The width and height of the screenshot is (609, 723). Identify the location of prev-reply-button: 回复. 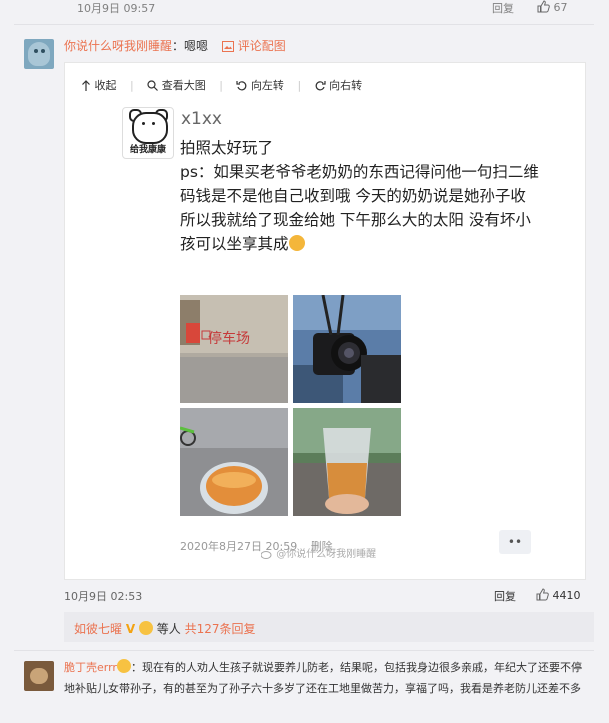
(503, 8).